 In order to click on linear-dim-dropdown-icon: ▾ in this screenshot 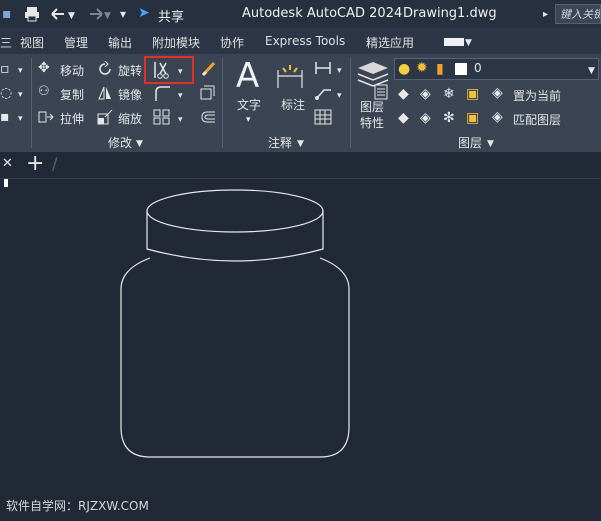, I will do `click(339, 71)`.